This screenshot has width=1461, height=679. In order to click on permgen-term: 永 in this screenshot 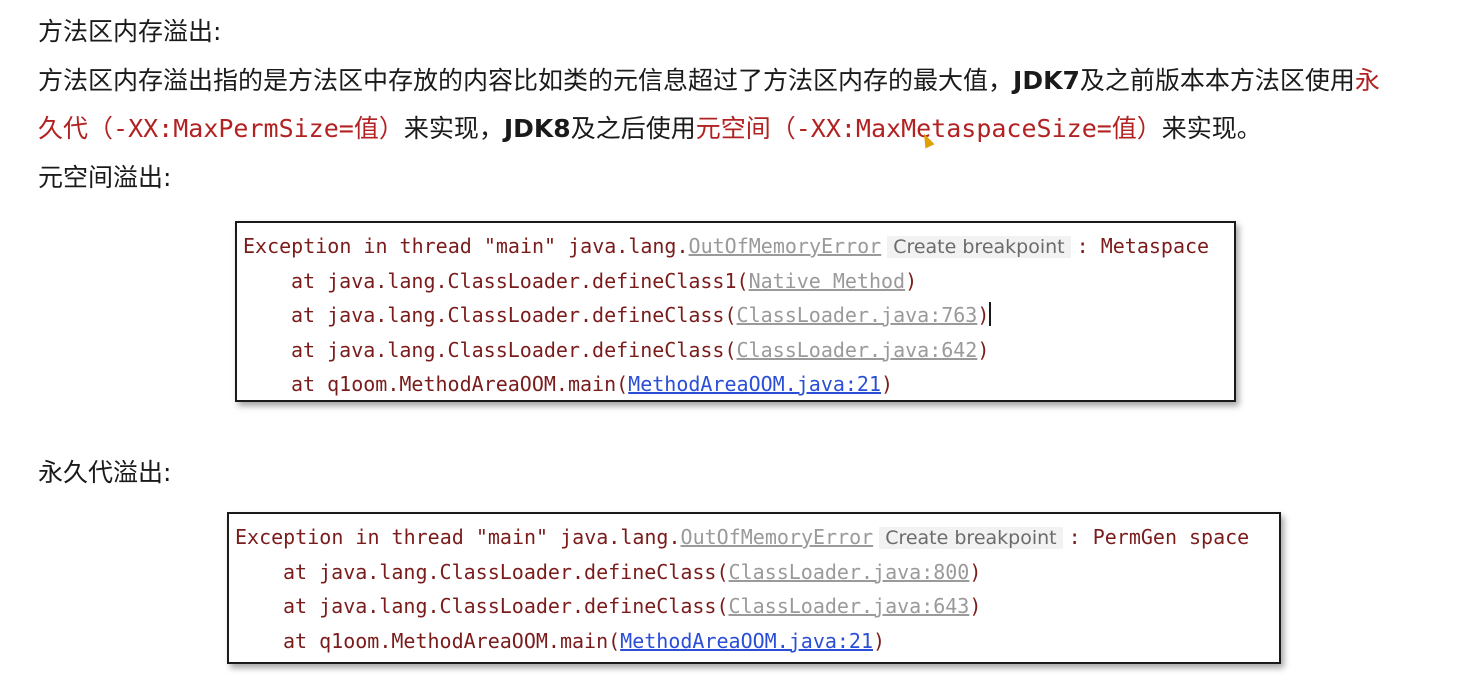, I will do `click(1367, 80)`.